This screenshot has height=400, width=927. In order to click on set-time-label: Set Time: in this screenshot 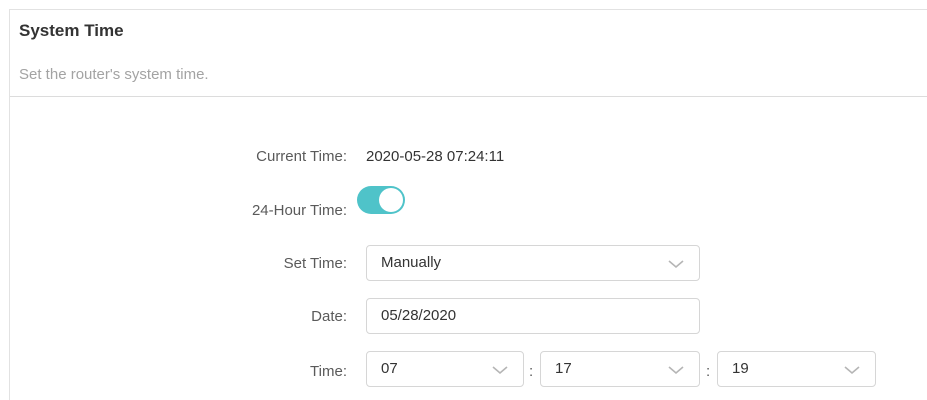, I will do `click(315, 263)`.